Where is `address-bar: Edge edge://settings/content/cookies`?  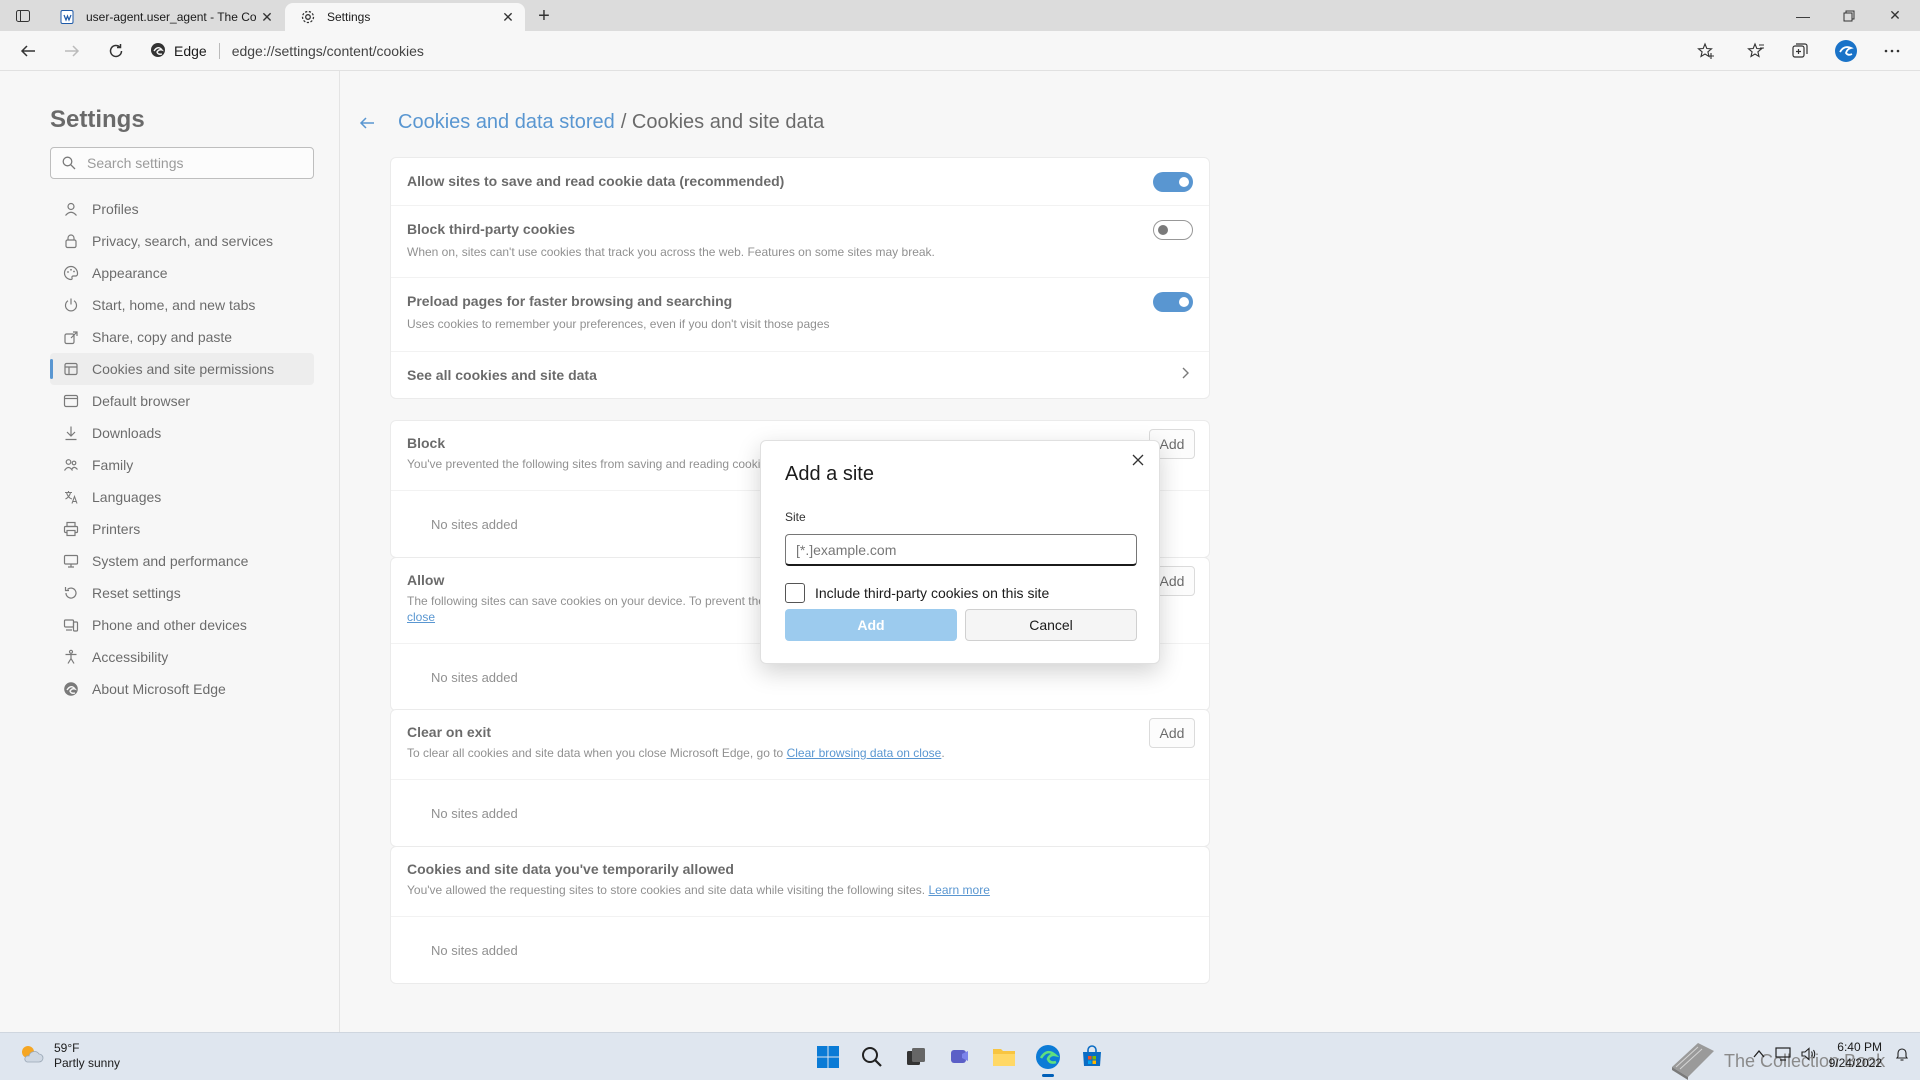 address-bar: Edge edge://settings/content/cookies is located at coordinates (930, 51).